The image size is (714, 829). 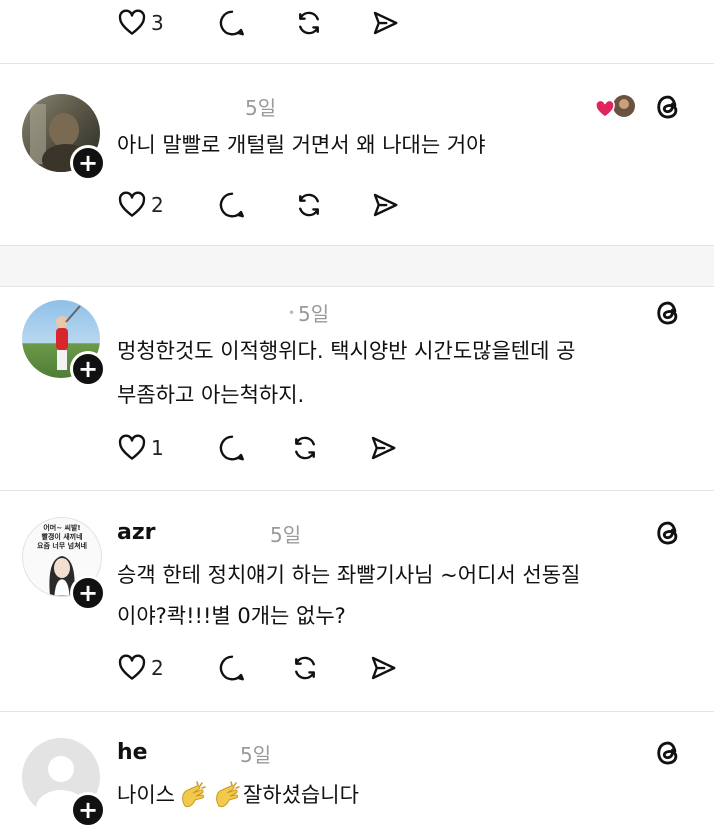 What do you see at coordinates (346, 351) in the screenshot?
I see `post-text-line-1: 멍청한것도 이적행위다. 택시양반 시간도많을텐데 공` at bounding box center [346, 351].